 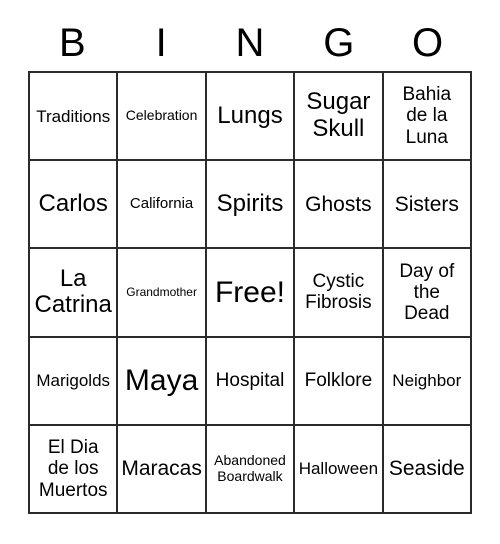 I want to click on bingo-cell: Ghosts, so click(x=339, y=205).